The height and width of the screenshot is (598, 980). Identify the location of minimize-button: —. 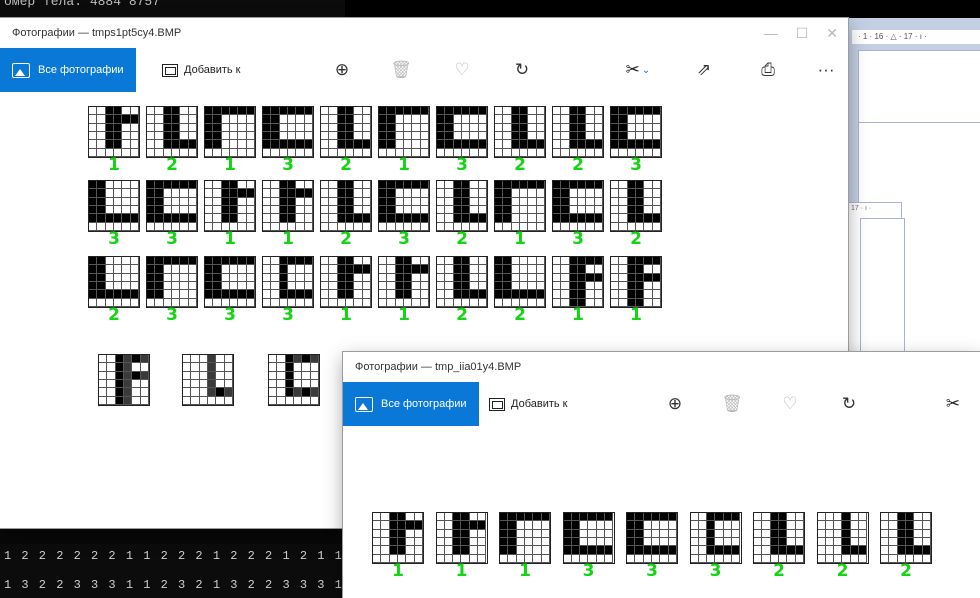
(771, 33).